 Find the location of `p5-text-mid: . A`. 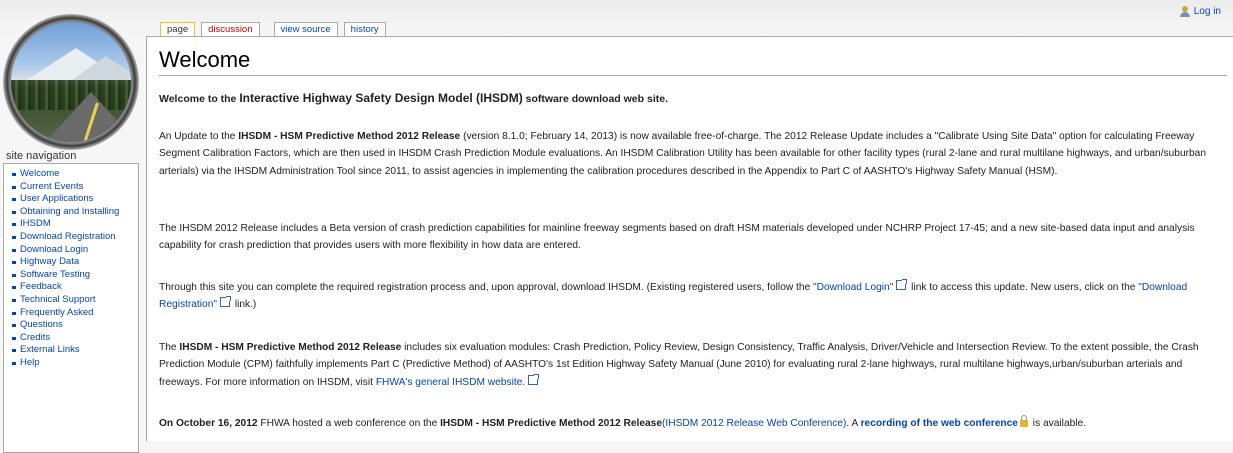

p5-text-mid: . A is located at coordinates (853, 423).